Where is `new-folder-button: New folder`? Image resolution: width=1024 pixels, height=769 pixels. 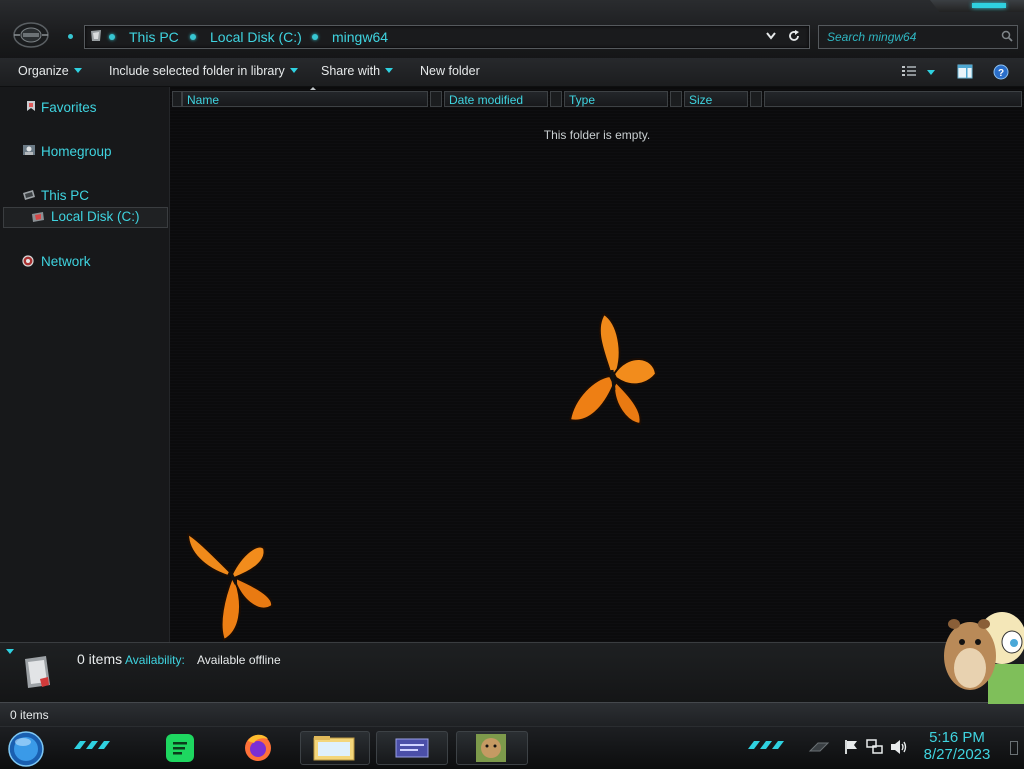
new-folder-button: New folder is located at coordinates (450, 71).